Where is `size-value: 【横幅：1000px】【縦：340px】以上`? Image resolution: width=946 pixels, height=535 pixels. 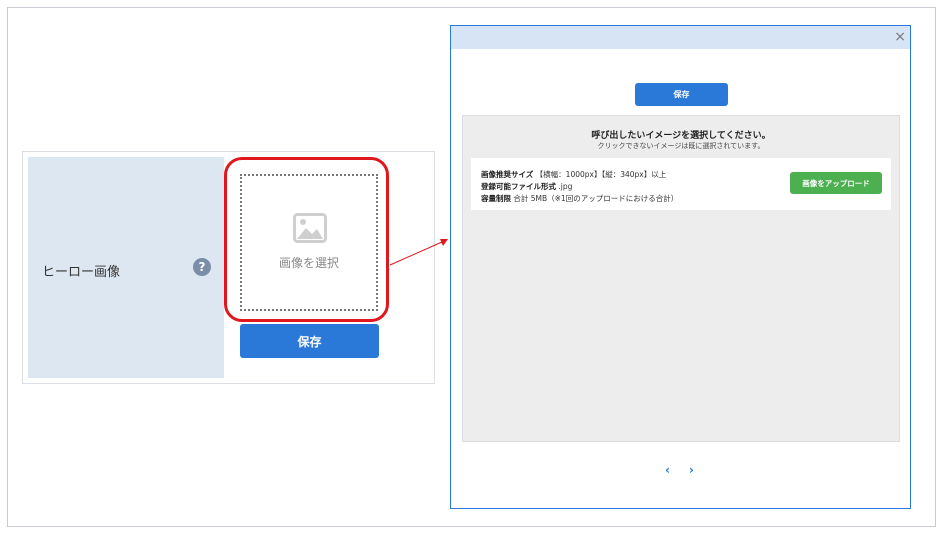
size-value: 【横幅：1000px】【縦：340px】以上 is located at coordinates (601, 174).